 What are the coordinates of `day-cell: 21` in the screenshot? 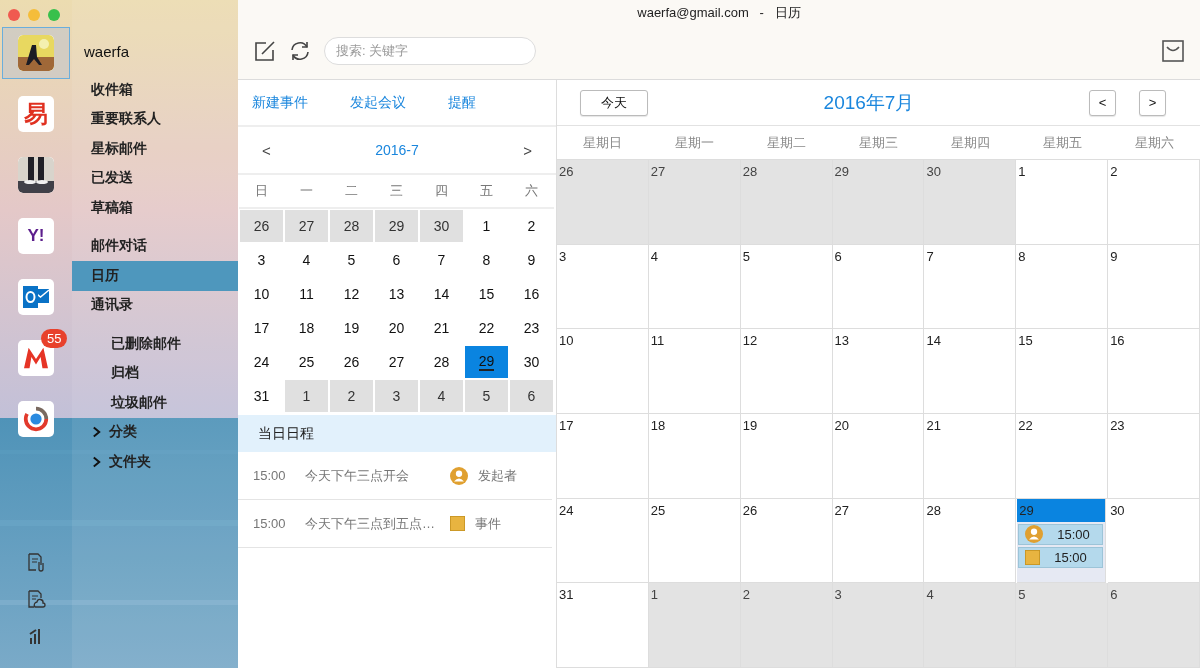 It's located at (970, 456).